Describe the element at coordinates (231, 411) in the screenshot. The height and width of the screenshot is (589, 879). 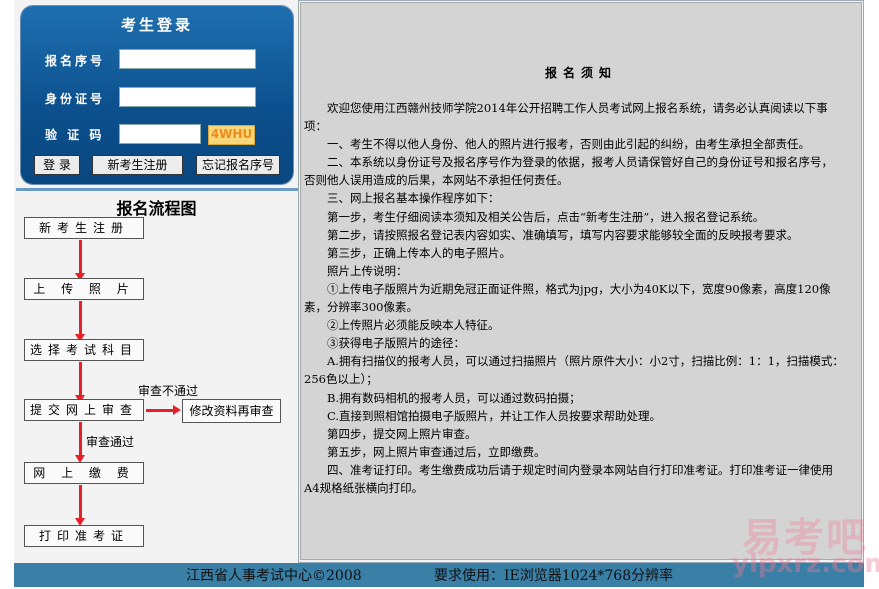
I see `flow-step-modify-review: 修改资料再审查` at that location.